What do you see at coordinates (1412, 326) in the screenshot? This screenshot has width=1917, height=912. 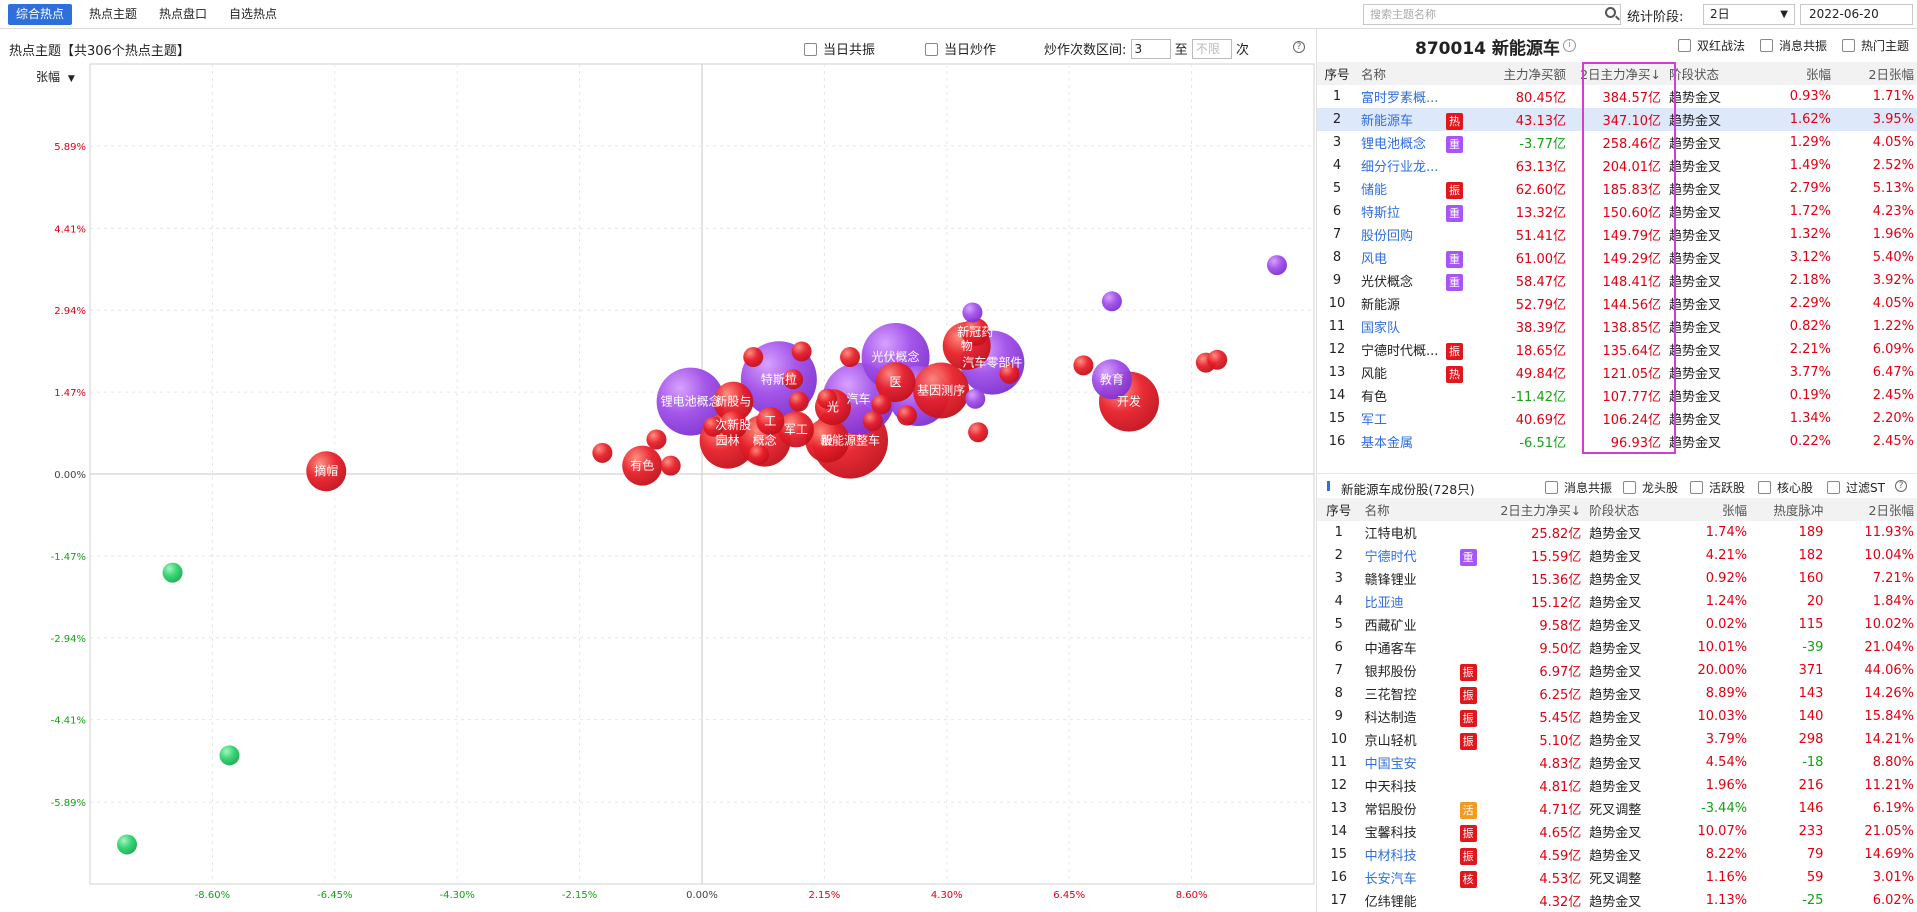 I see `name-cell: 国家队` at bounding box center [1412, 326].